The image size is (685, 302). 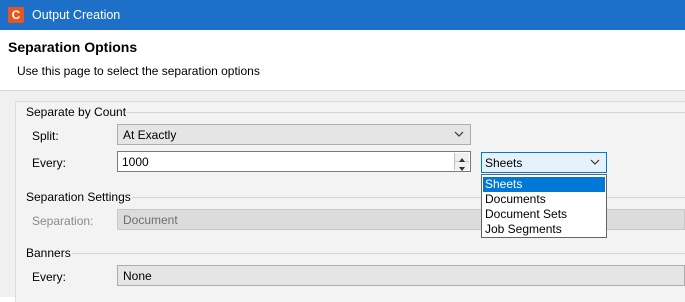 I want to click on separation-value: Document, so click(x=150, y=220).